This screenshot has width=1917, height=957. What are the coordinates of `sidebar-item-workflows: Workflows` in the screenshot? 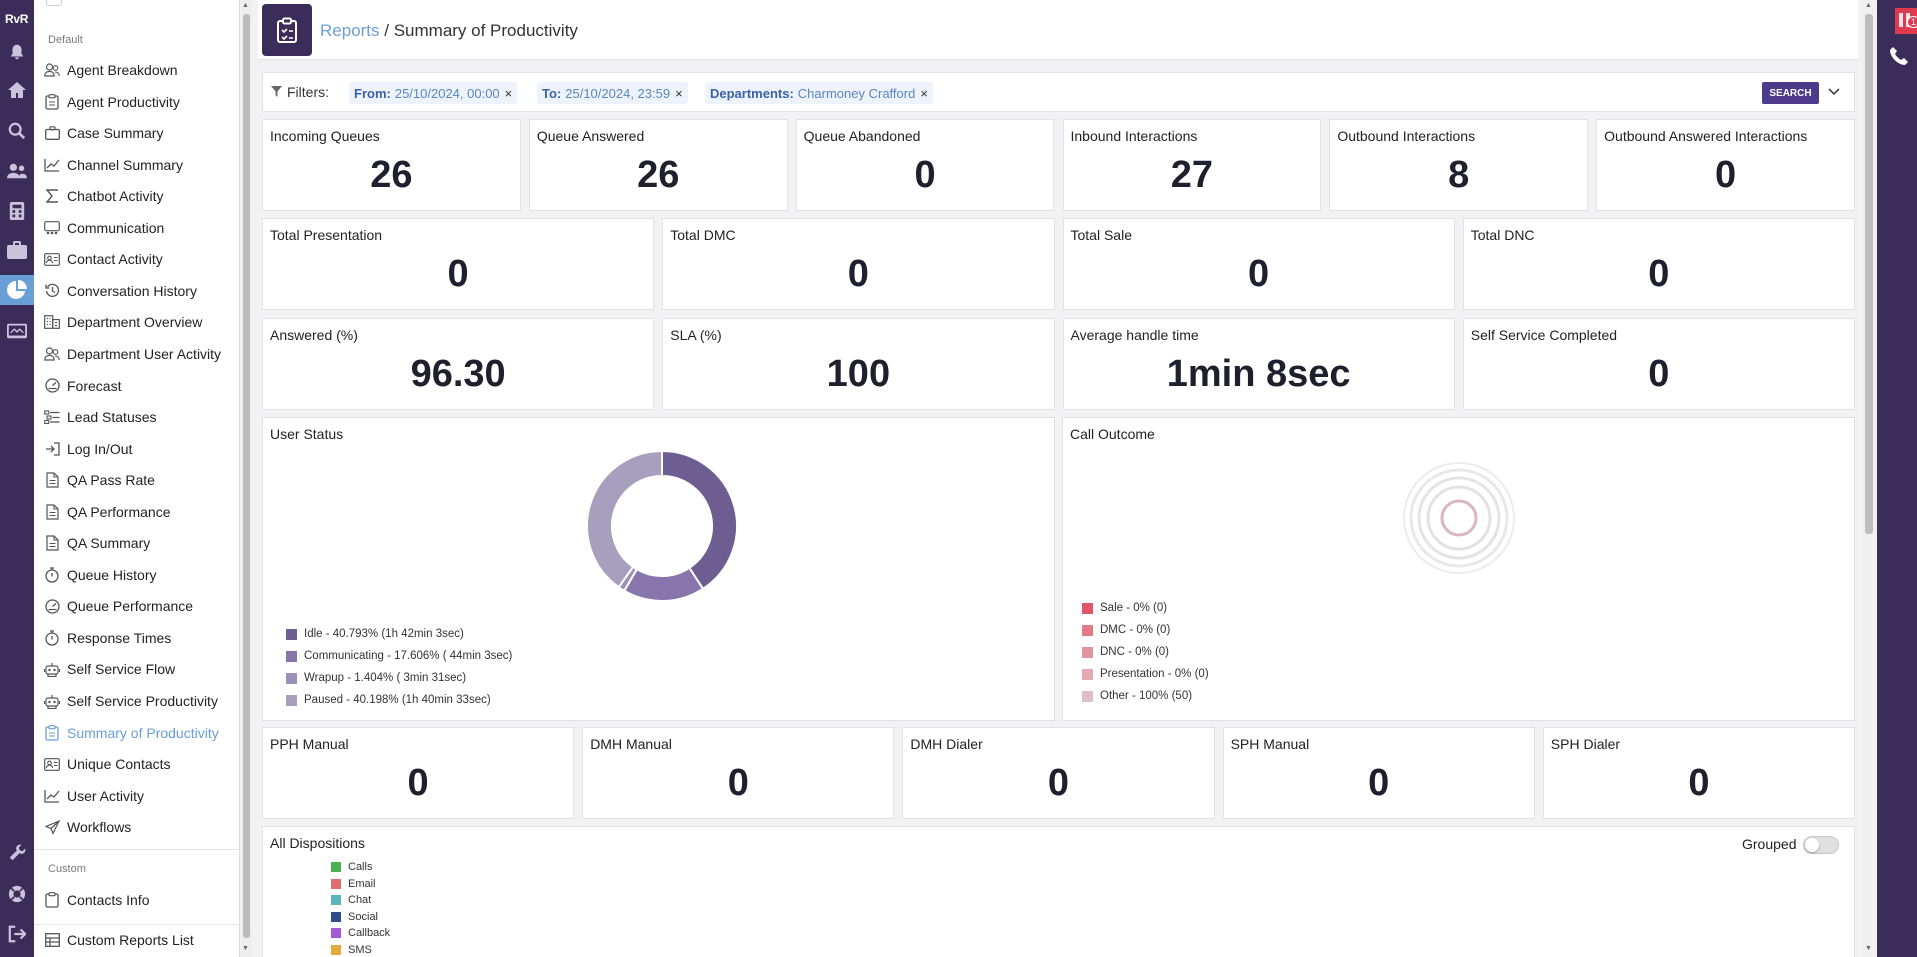 It's located at (139, 827).